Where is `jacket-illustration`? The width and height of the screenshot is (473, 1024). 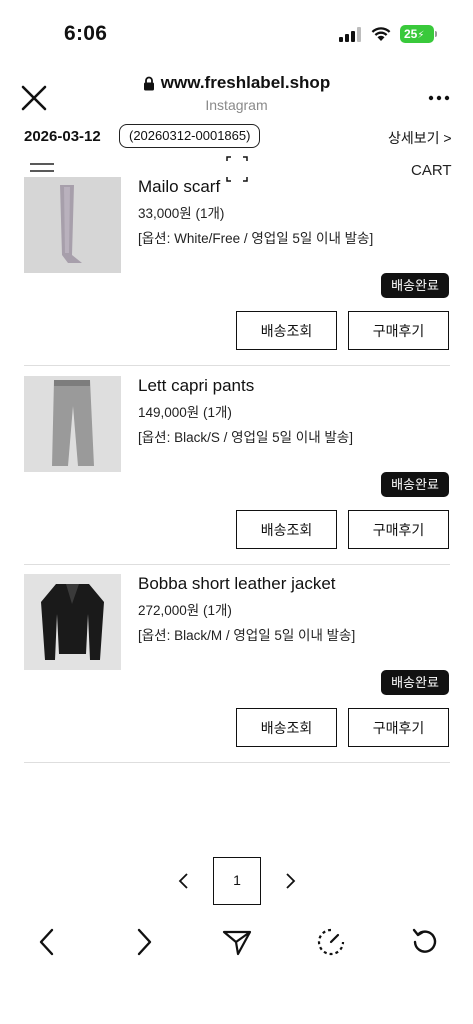 jacket-illustration is located at coordinates (72, 622).